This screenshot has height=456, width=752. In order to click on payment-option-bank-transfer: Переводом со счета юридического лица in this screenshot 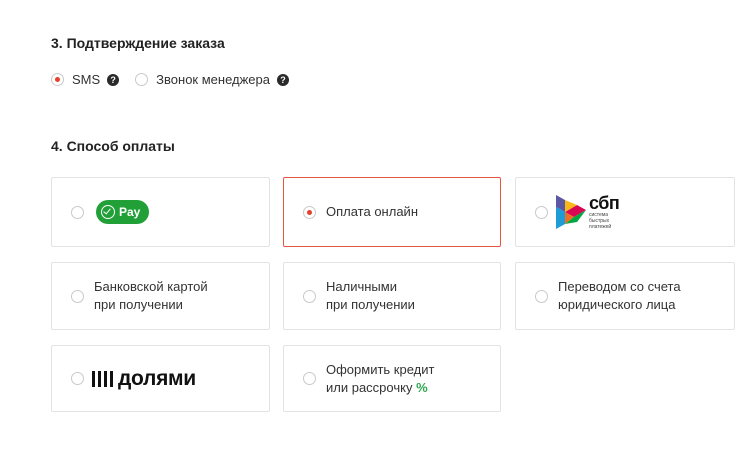, I will do `click(625, 296)`.